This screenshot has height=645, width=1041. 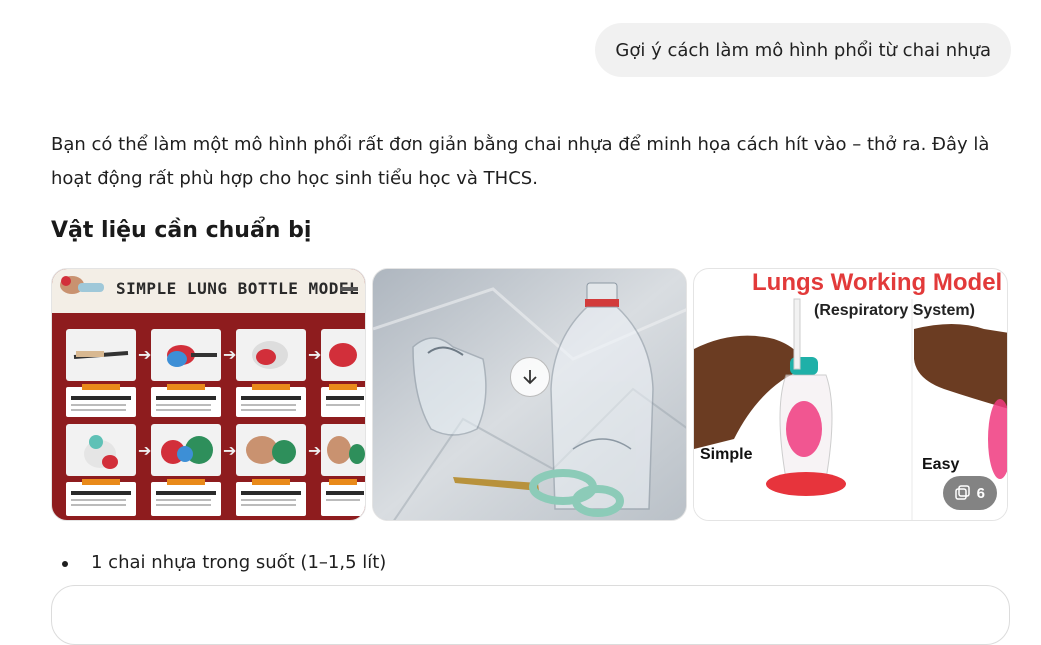 What do you see at coordinates (349, 289) in the screenshot?
I see `pen-icon` at bounding box center [349, 289].